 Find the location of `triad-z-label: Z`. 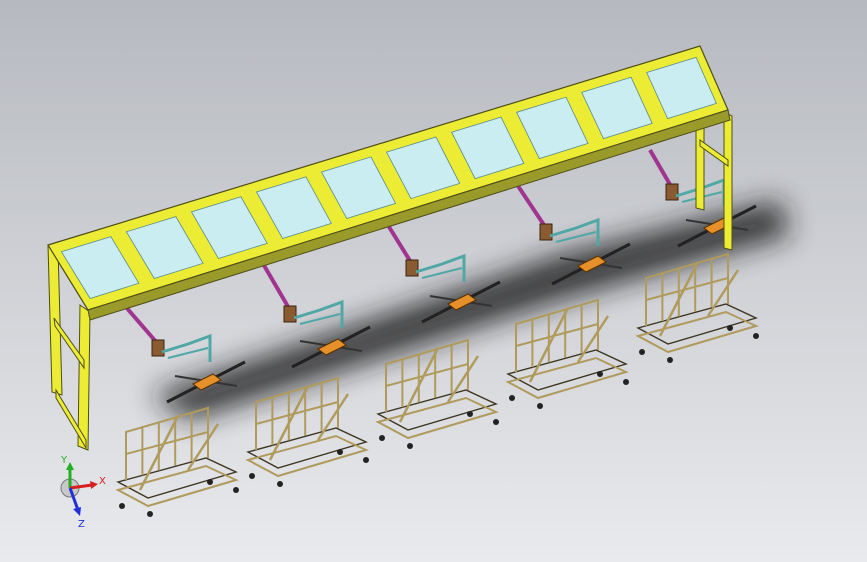

triad-z-label: Z is located at coordinates (81, 524).